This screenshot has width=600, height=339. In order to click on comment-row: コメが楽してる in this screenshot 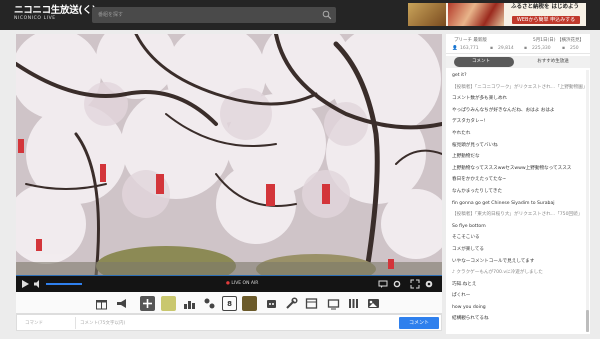, I will do `click(468, 249)`.